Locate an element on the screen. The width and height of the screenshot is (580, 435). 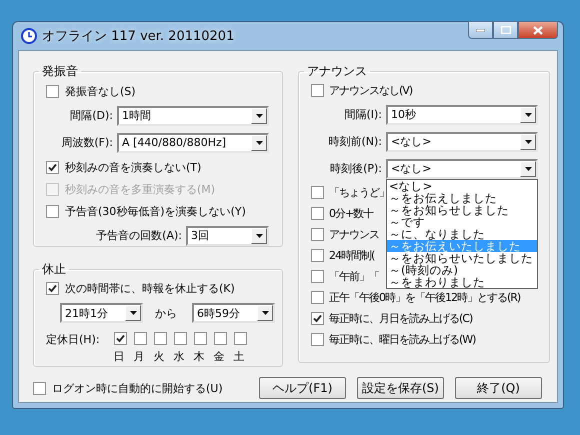
day-label: 土 is located at coordinates (239, 356).